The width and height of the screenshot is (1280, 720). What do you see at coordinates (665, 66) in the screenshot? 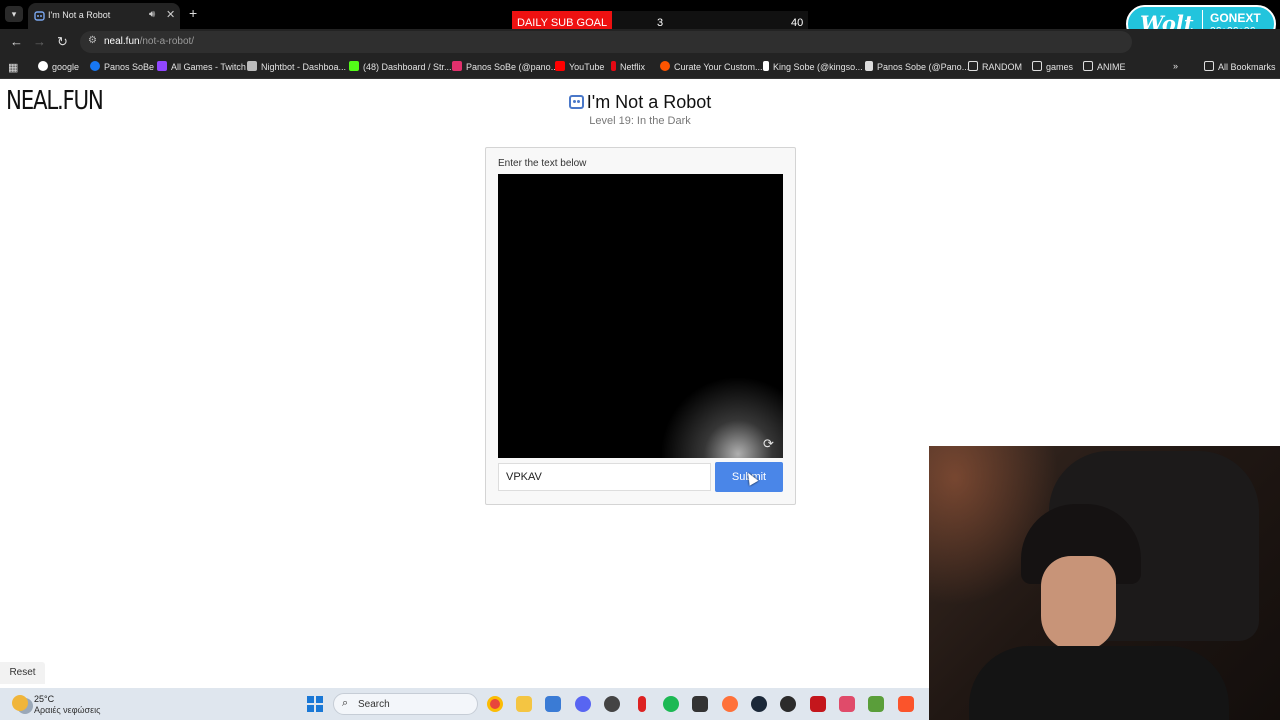
I see `crunchyroll-icon` at bounding box center [665, 66].